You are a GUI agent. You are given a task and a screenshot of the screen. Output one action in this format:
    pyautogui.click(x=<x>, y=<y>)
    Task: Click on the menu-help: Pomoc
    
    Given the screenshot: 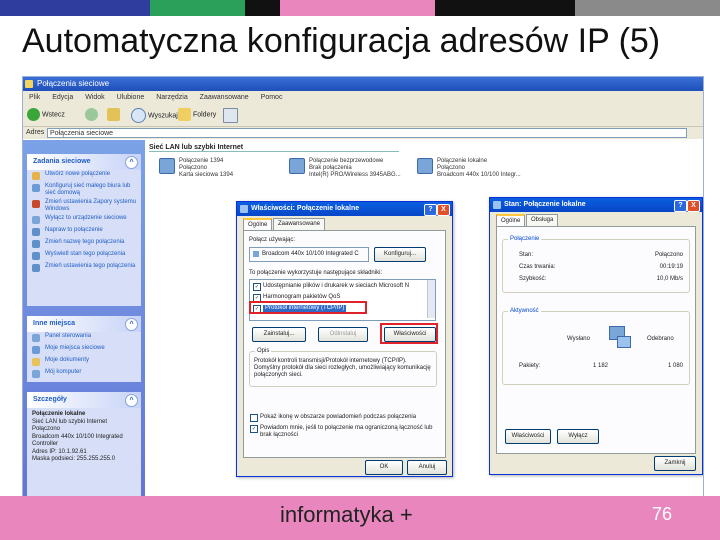 What is the action you would take?
    pyautogui.click(x=272, y=97)
    